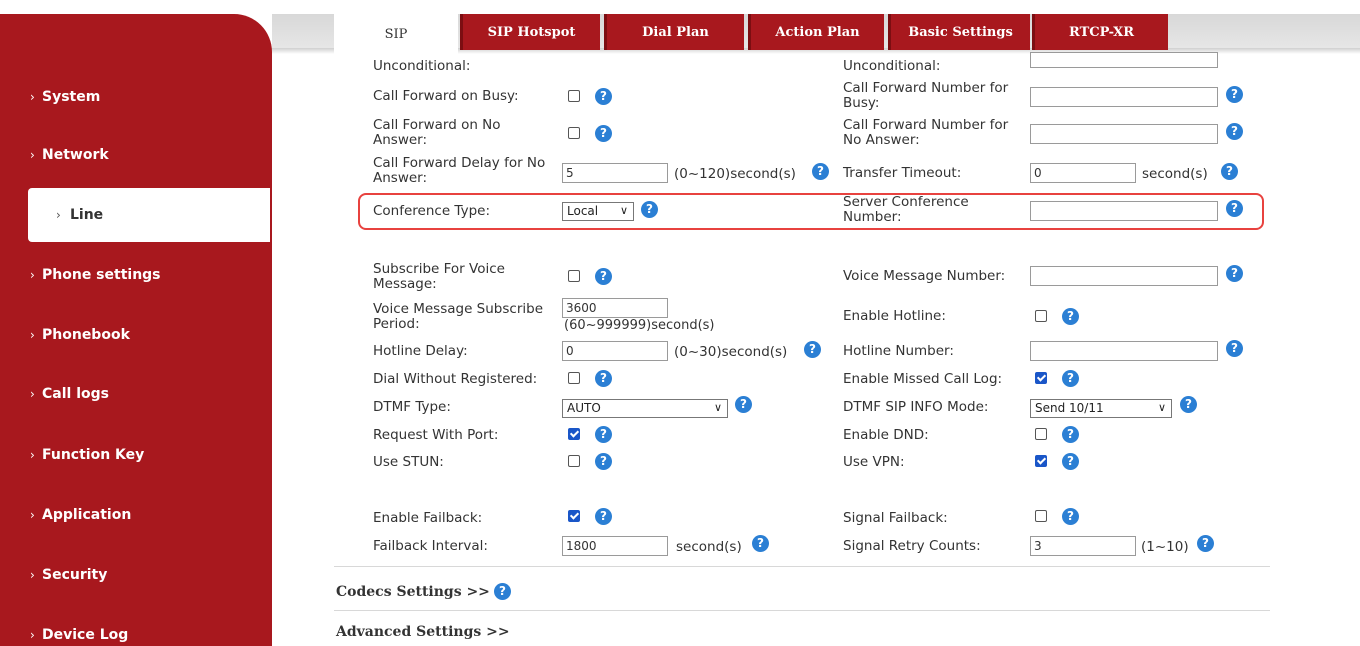 This screenshot has width=1360, height=646. I want to click on signal-failback-label: Signal Failback:, so click(895, 518).